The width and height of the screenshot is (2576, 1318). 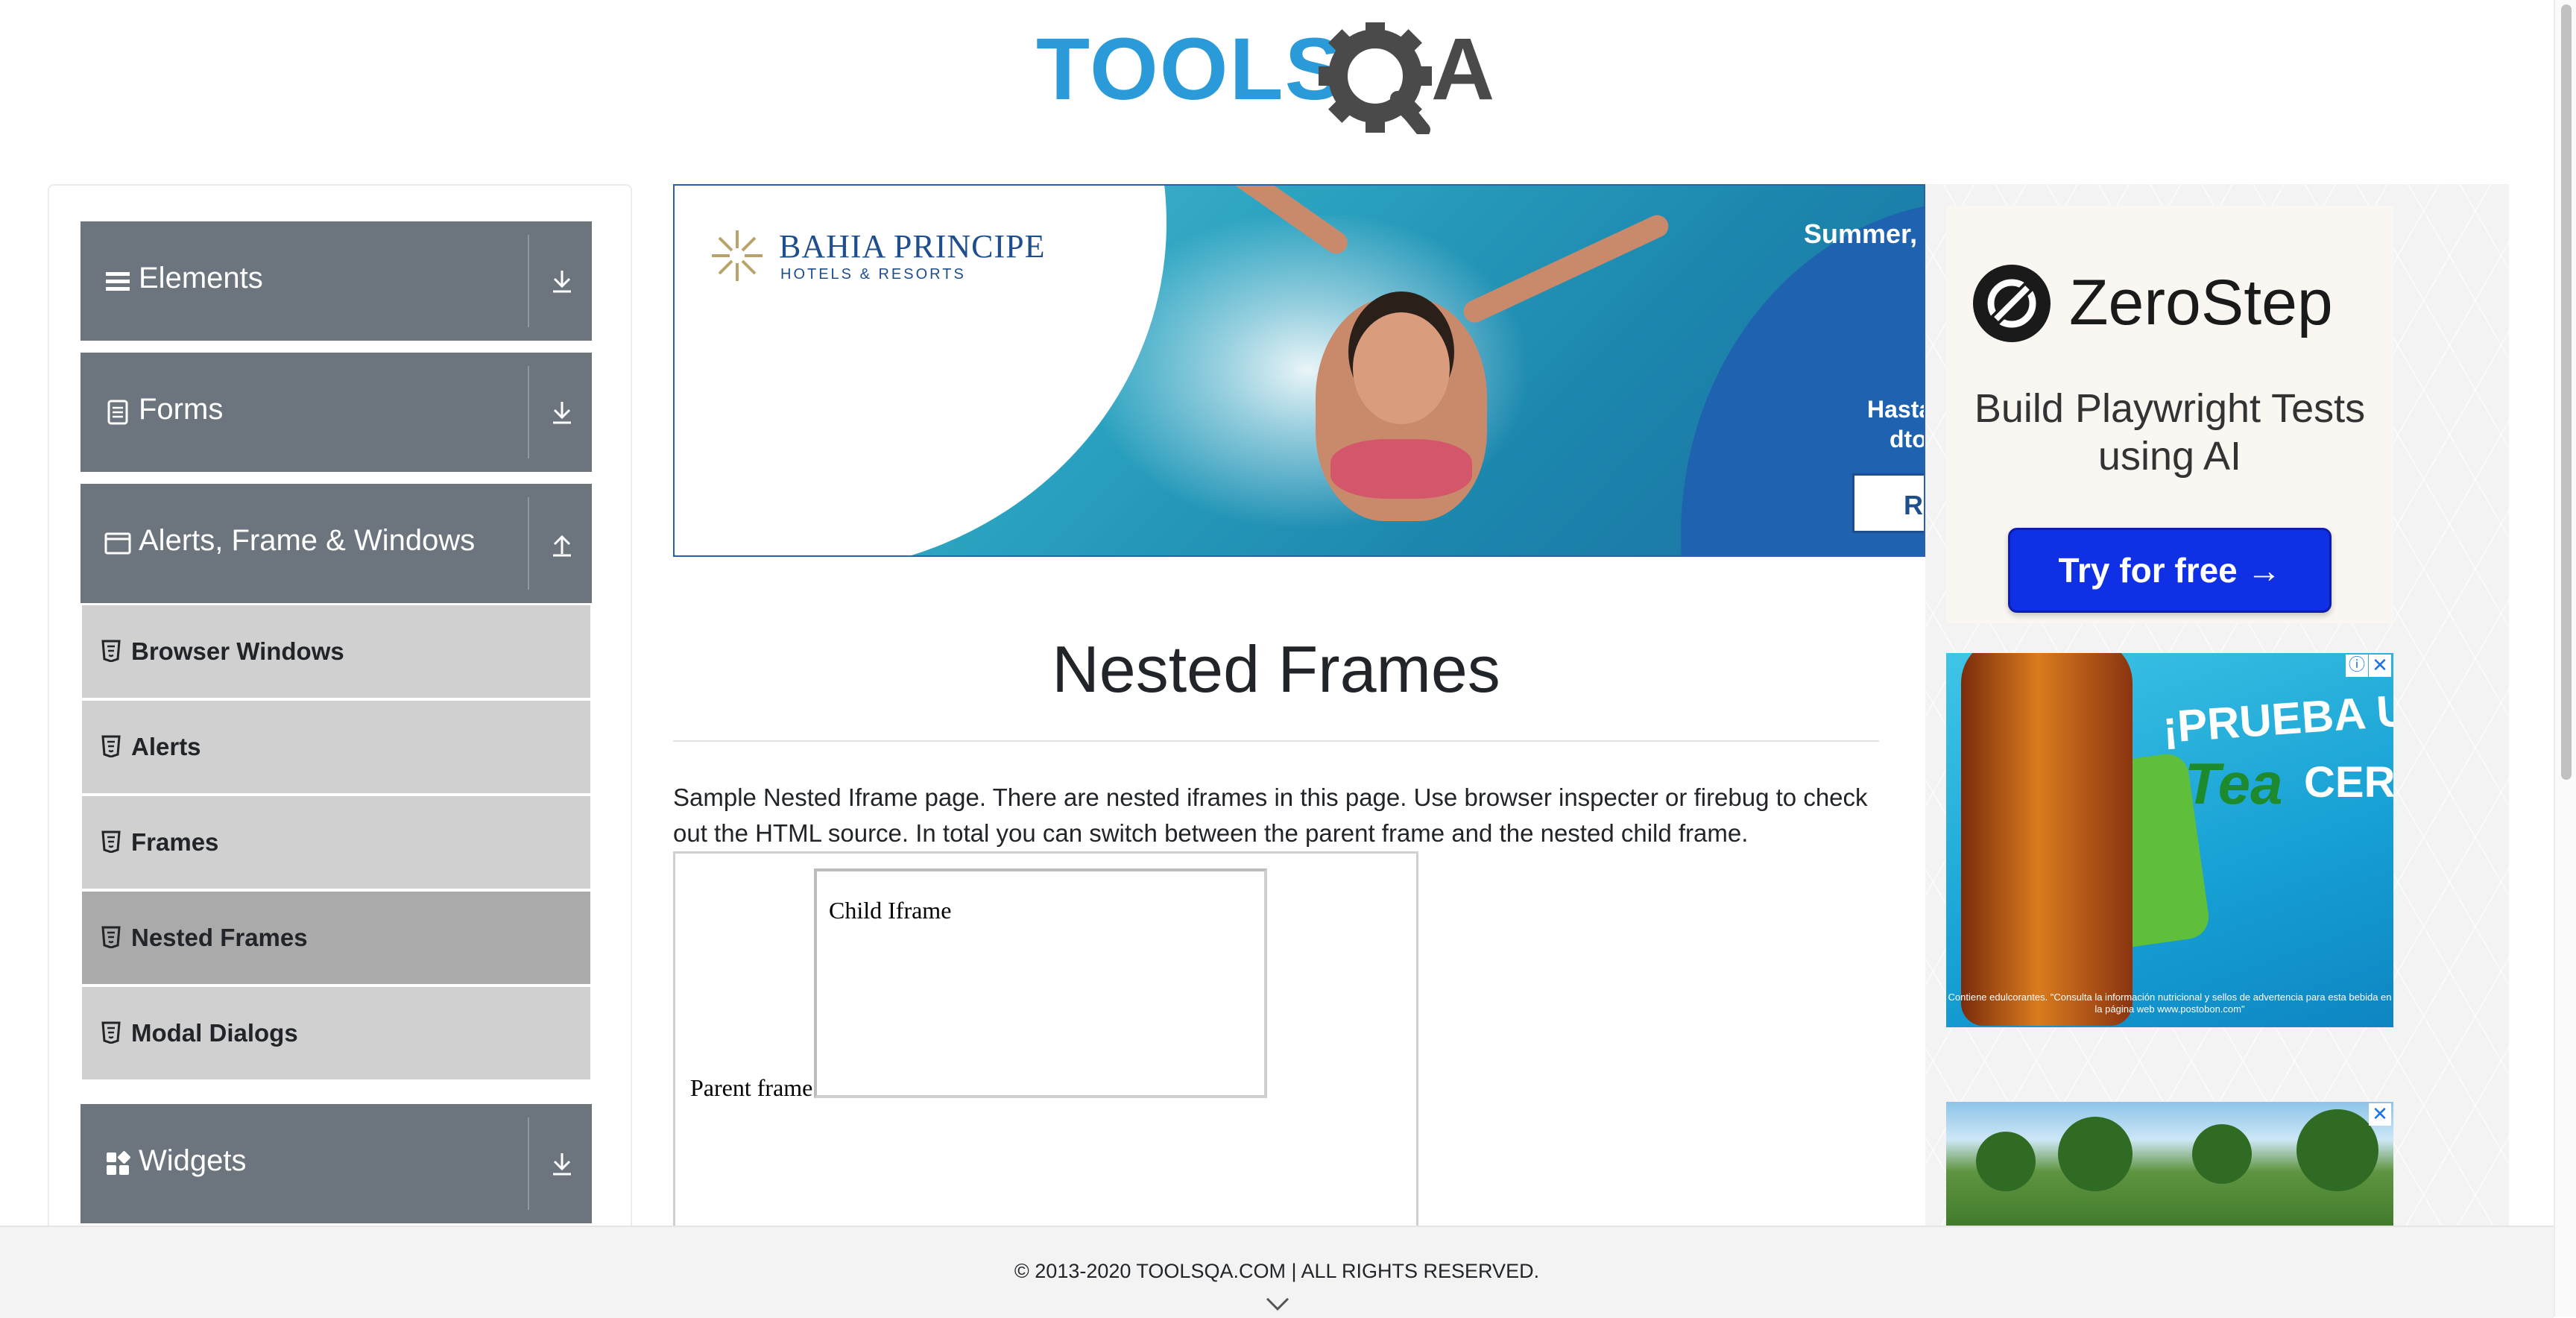 What do you see at coordinates (118, 412) in the screenshot?
I see `document-icon` at bounding box center [118, 412].